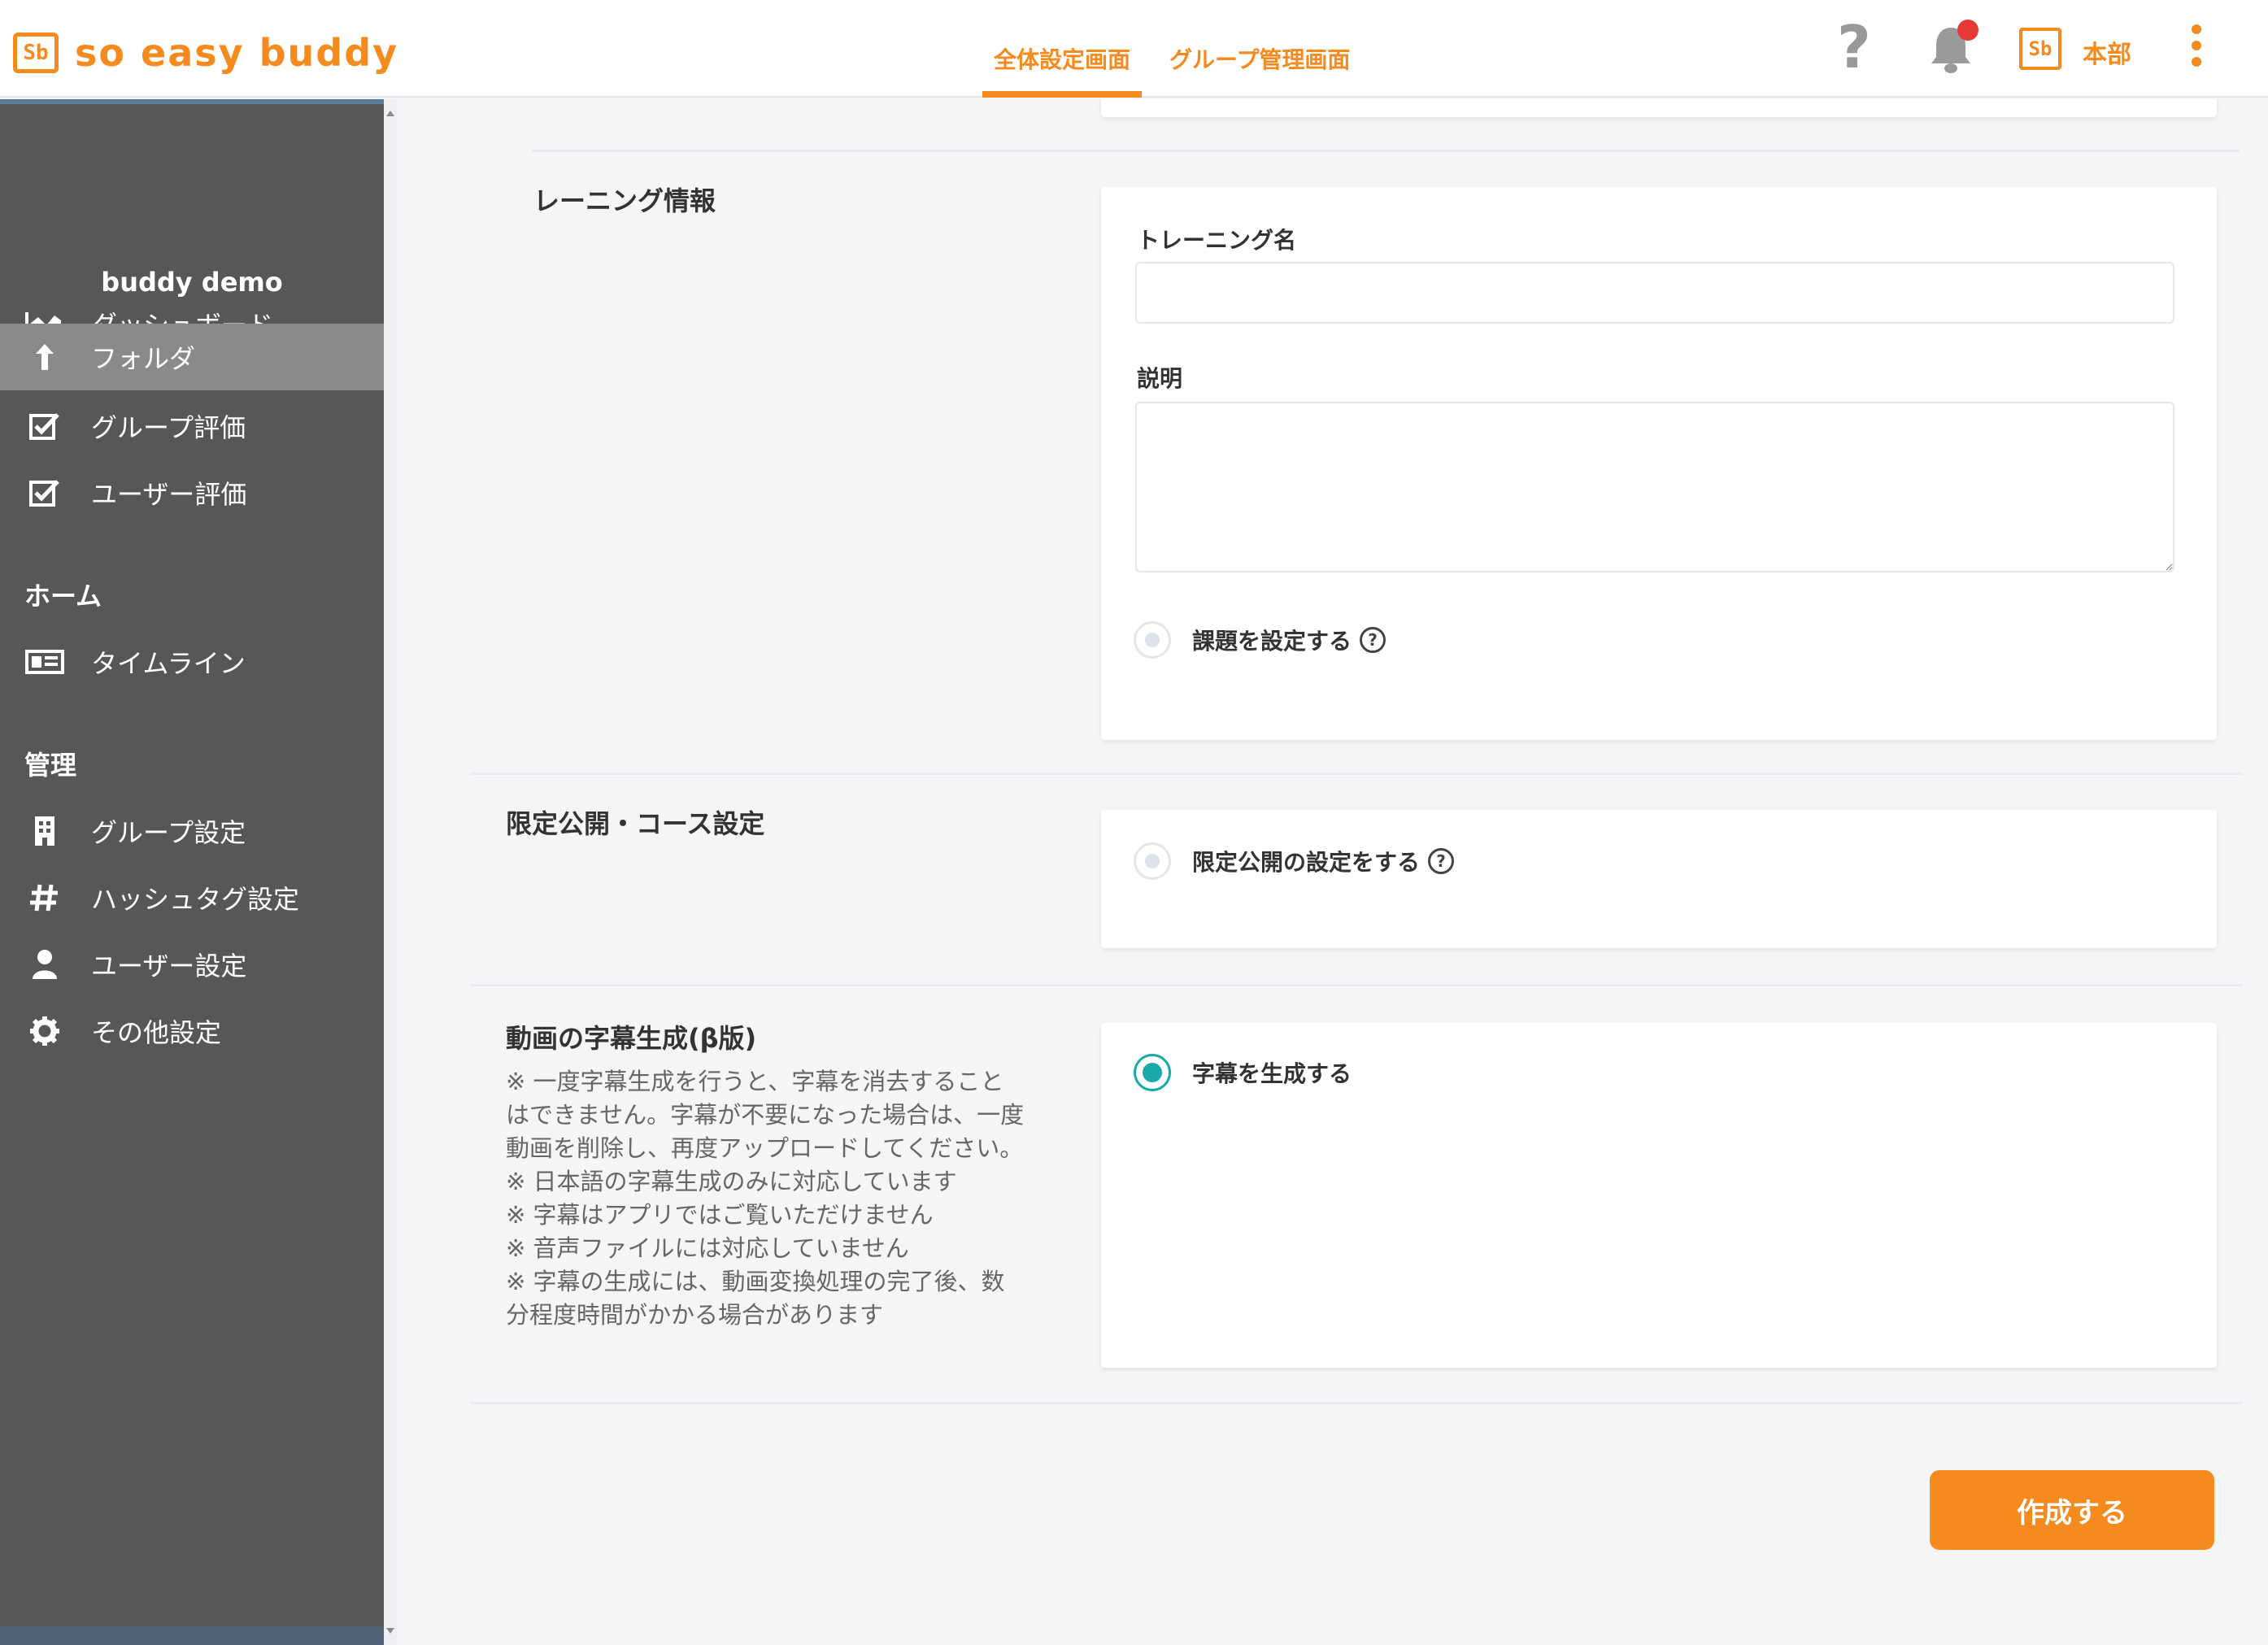 This screenshot has width=2268, height=1645. I want to click on limited-section-label: 限定公開・コース設定, so click(635, 824).